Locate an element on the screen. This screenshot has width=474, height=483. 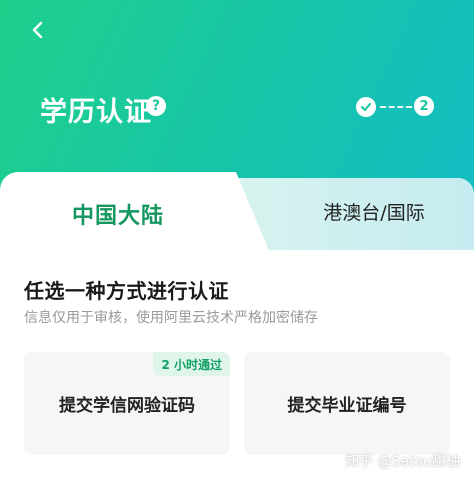
back-button is located at coordinates (38, 30).